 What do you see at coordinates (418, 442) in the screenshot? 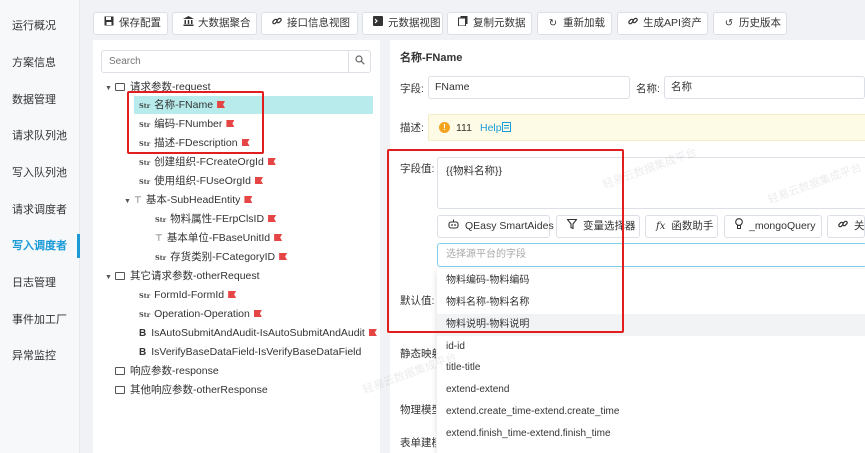
I see `form-model-label: 表单建模` at bounding box center [418, 442].